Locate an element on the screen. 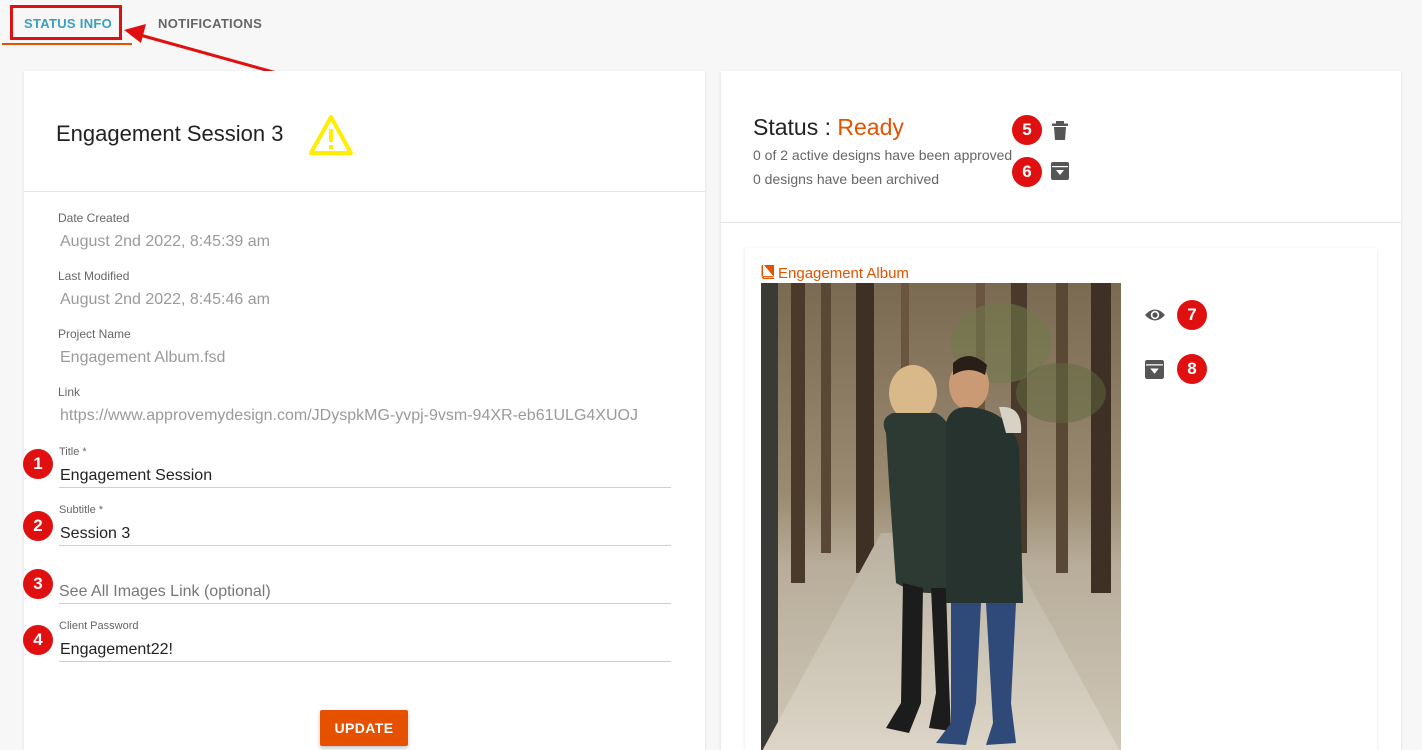 Image resolution: width=1422 pixels, height=750 pixels. annotation-badge-5: 5 is located at coordinates (1027, 130).